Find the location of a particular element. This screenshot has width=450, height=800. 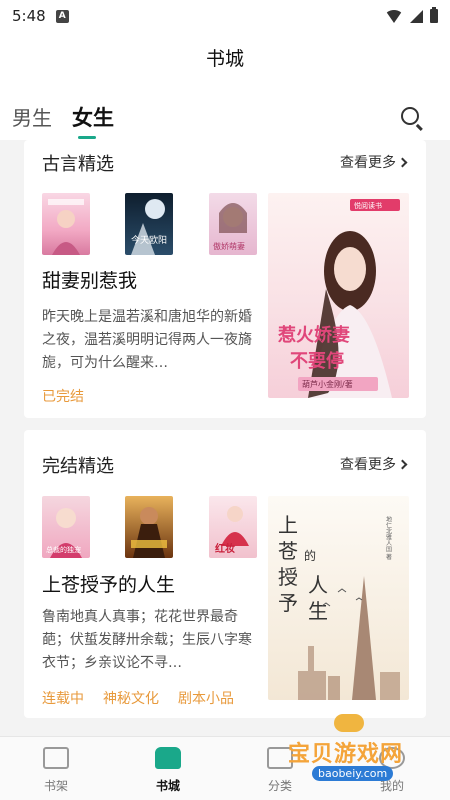

svg-text: 总裁的独宠 is located at coordinates (63, 549).